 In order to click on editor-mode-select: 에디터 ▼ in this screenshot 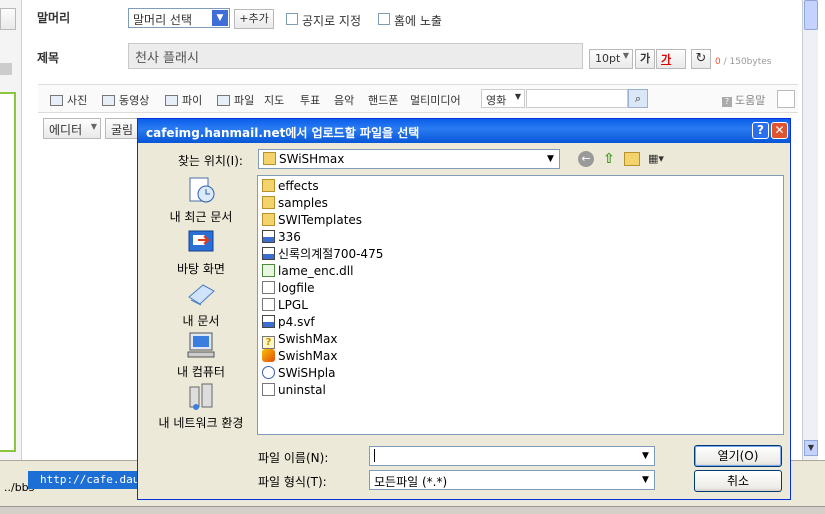, I will do `click(72, 128)`.